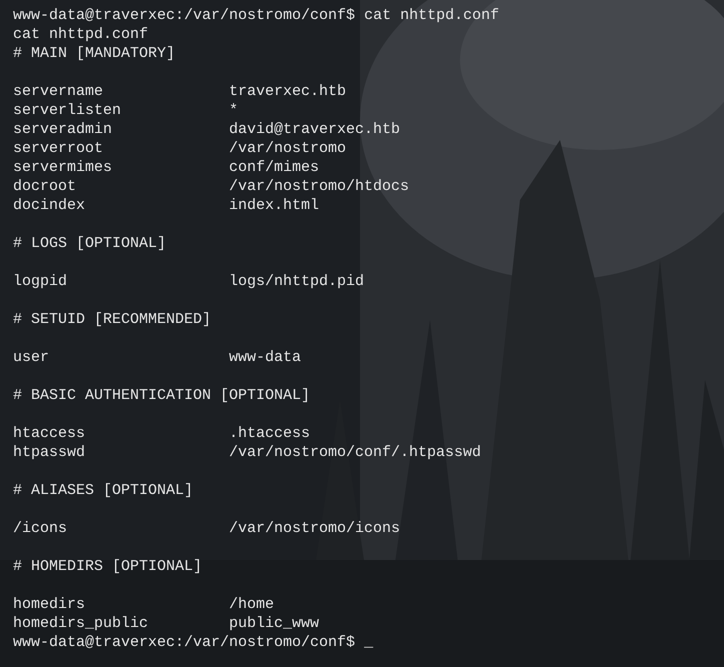  Describe the element at coordinates (314, 528) in the screenshot. I see `config-value: /var/nostromo/icons` at that location.